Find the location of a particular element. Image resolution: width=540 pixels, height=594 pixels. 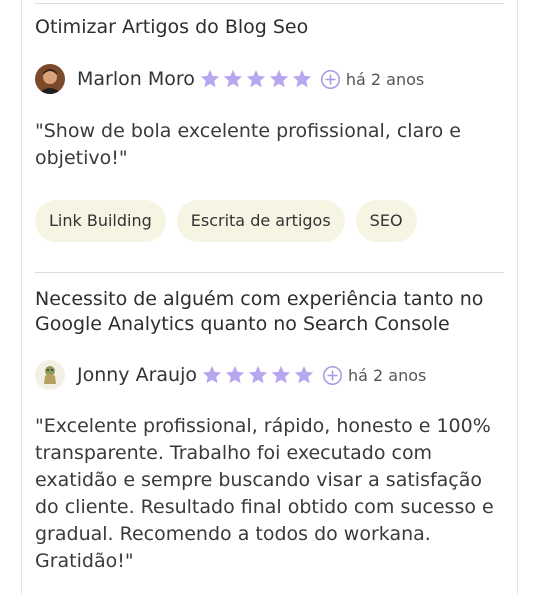

skill-tags: Link Building Escrita de artigos SEO is located at coordinates (226, 221).